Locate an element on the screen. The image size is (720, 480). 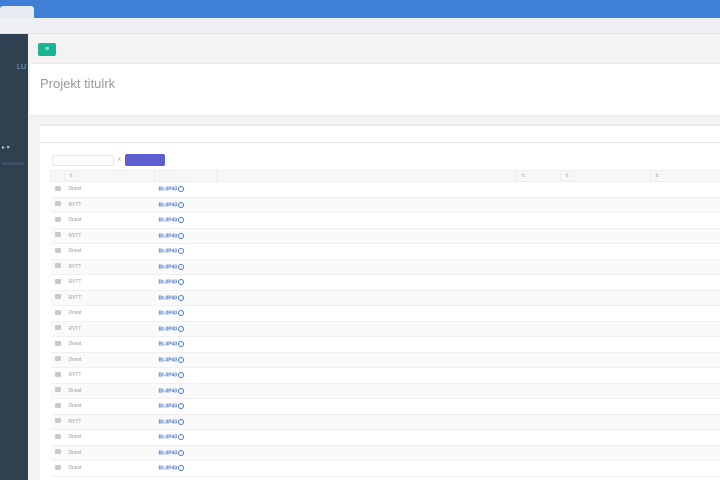
sidebar-nav-toggle: ▸ ▾ is located at coordinates (13, 147).